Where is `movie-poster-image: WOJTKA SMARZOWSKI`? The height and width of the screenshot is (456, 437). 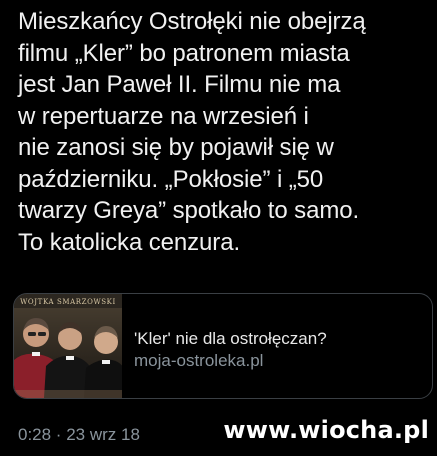
movie-poster-image: WOJTKA SMARZOWSKI is located at coordinates (68, 346).